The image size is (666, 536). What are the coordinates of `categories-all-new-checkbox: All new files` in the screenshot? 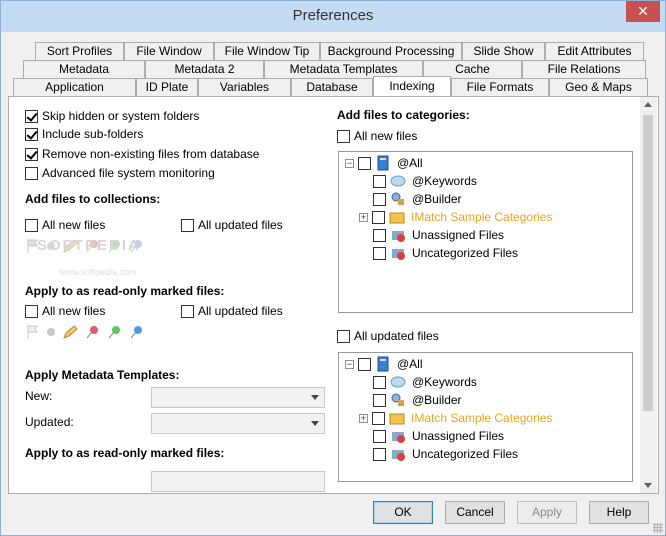 It's located at (377, 136).